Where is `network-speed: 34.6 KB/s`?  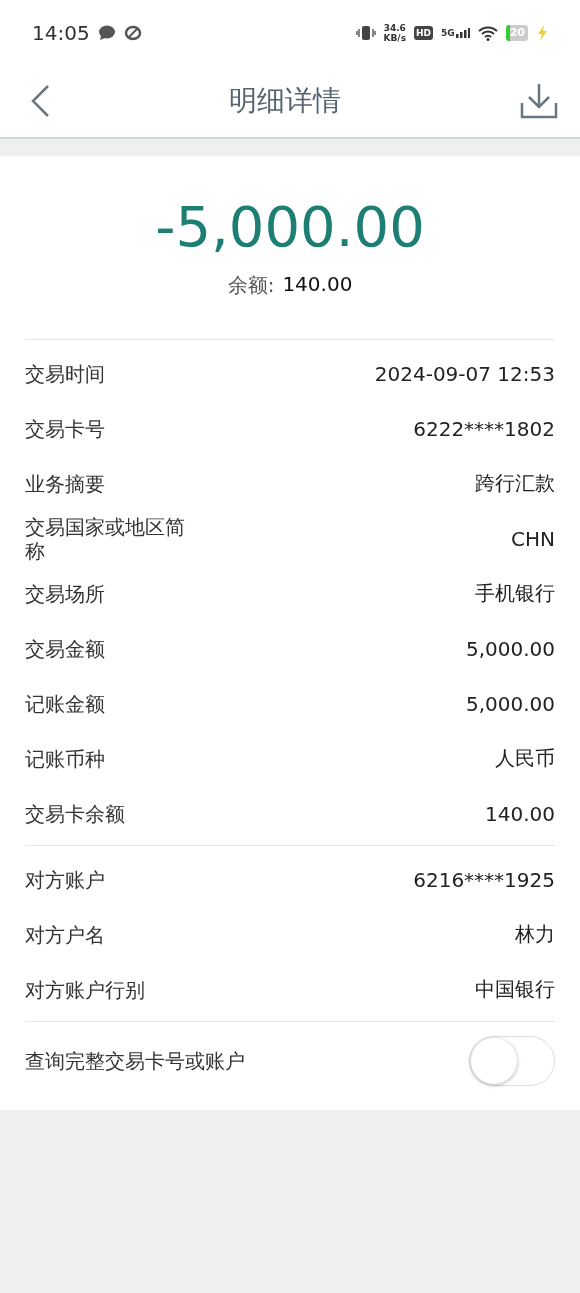
network-speed: 34.6 KB/s is located at coordinates (394, 32).